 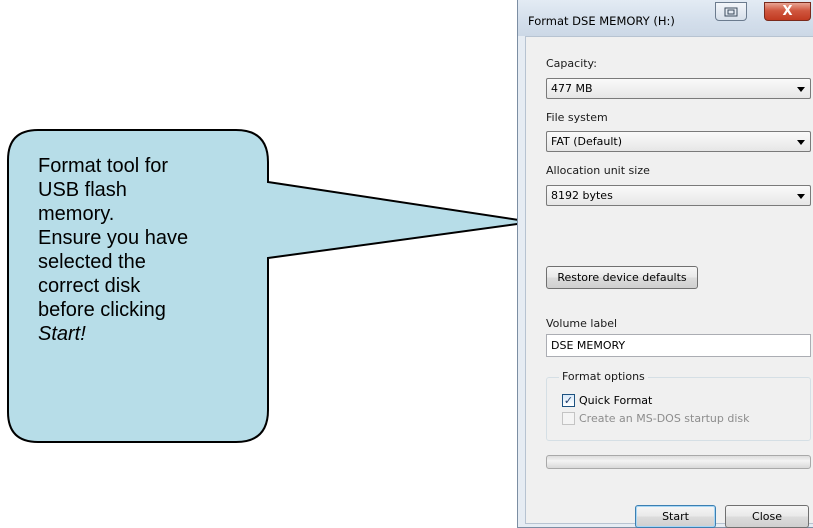 What do you see at coordinates (675, 516) in the screenshot?
I see `start-button: Start` at bounding box center [675, 516].